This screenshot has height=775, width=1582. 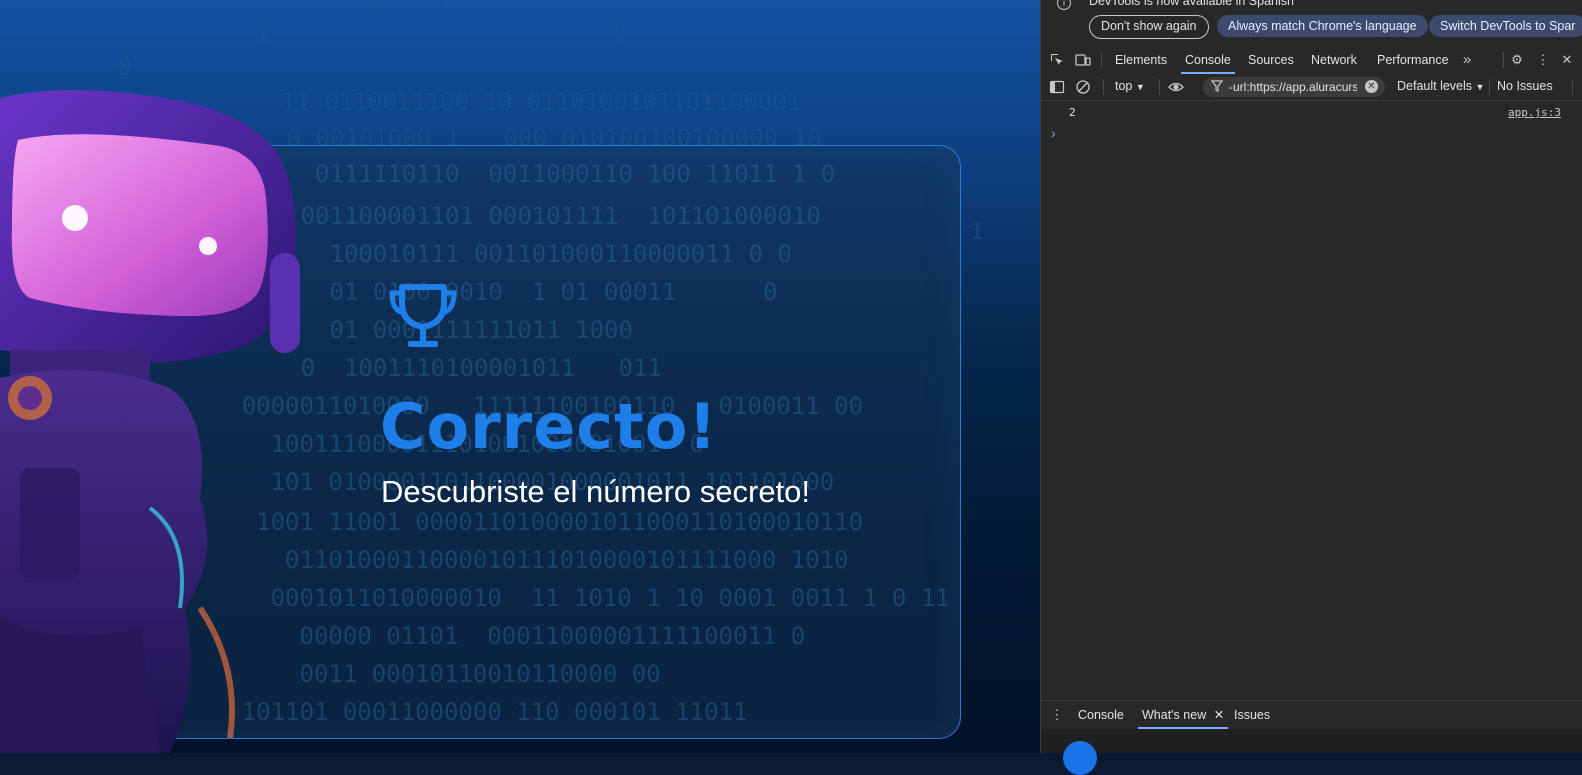 I want to click on context-selector-value: top, so click(x=1124, y=86).